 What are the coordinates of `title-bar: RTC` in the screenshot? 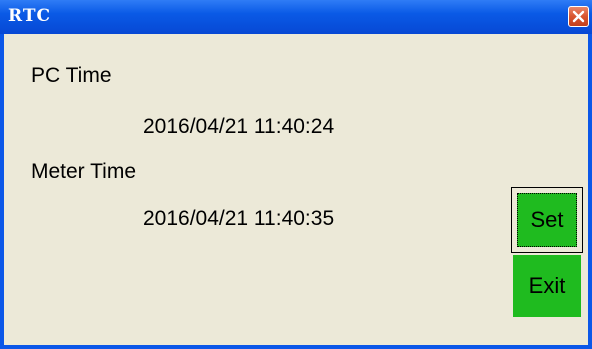 It's located at (296, 17).